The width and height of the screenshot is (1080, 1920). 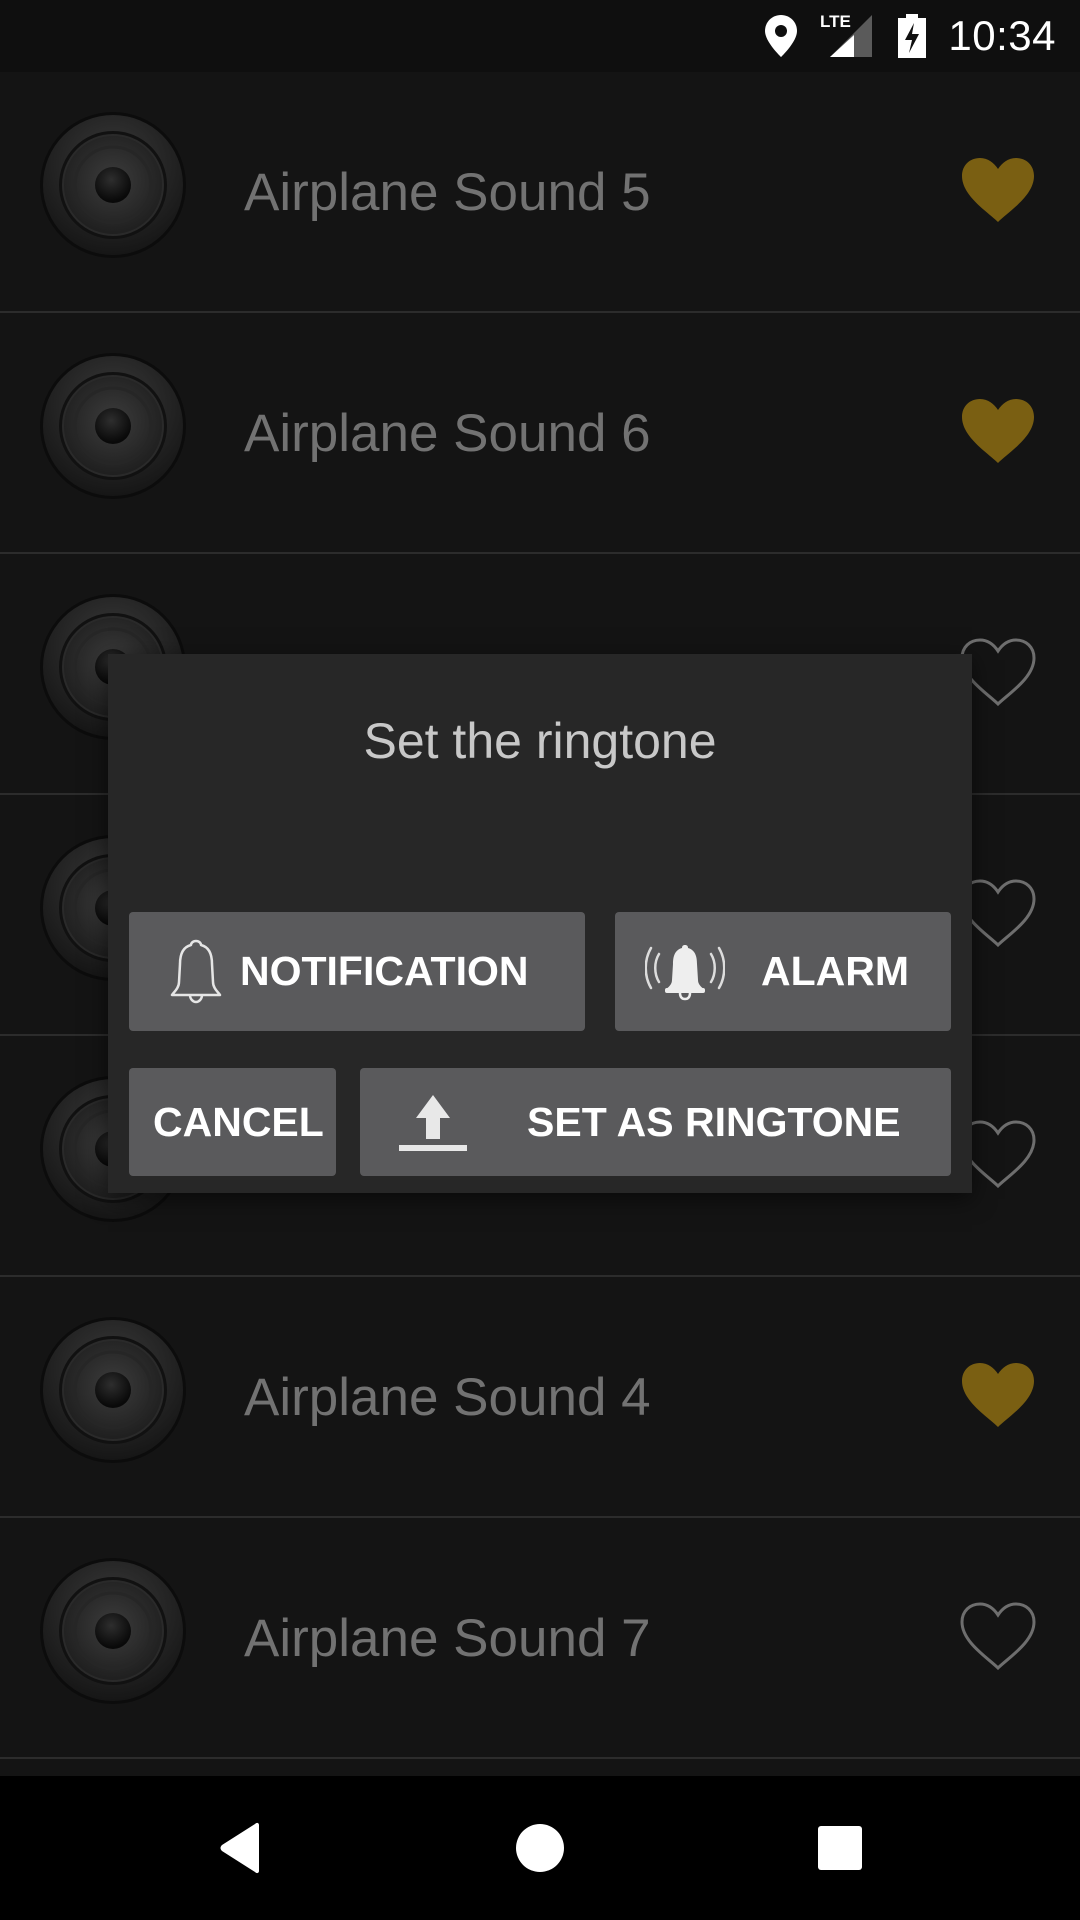 What do you see at coordinates (1002, 35) in the screenshot?
I see `clock: 10:34` at bounding box center [1002, 35].